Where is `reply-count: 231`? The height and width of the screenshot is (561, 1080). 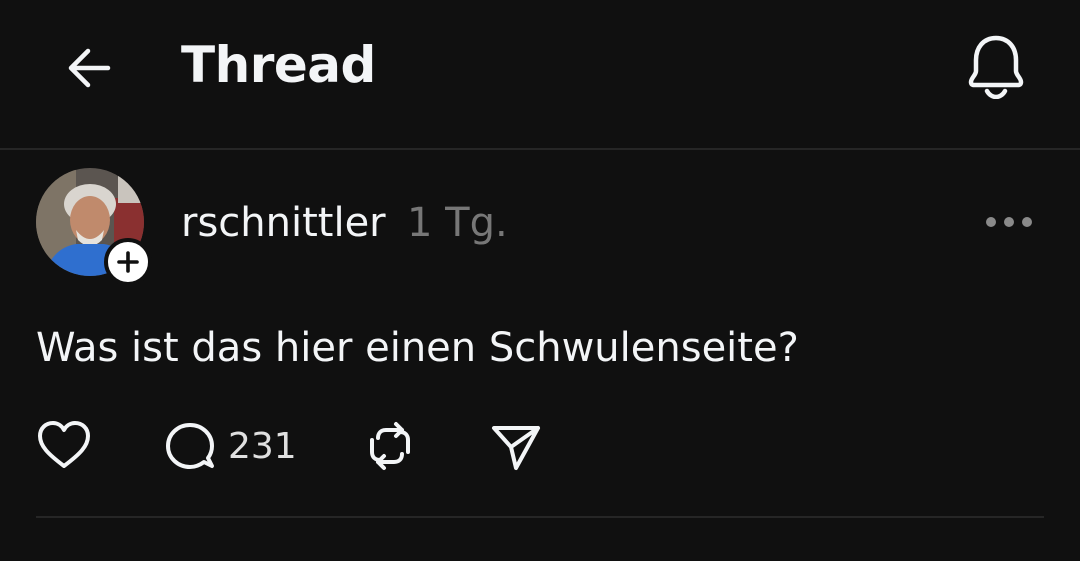
reply-count: 231 is located at coordinates (262, 446).